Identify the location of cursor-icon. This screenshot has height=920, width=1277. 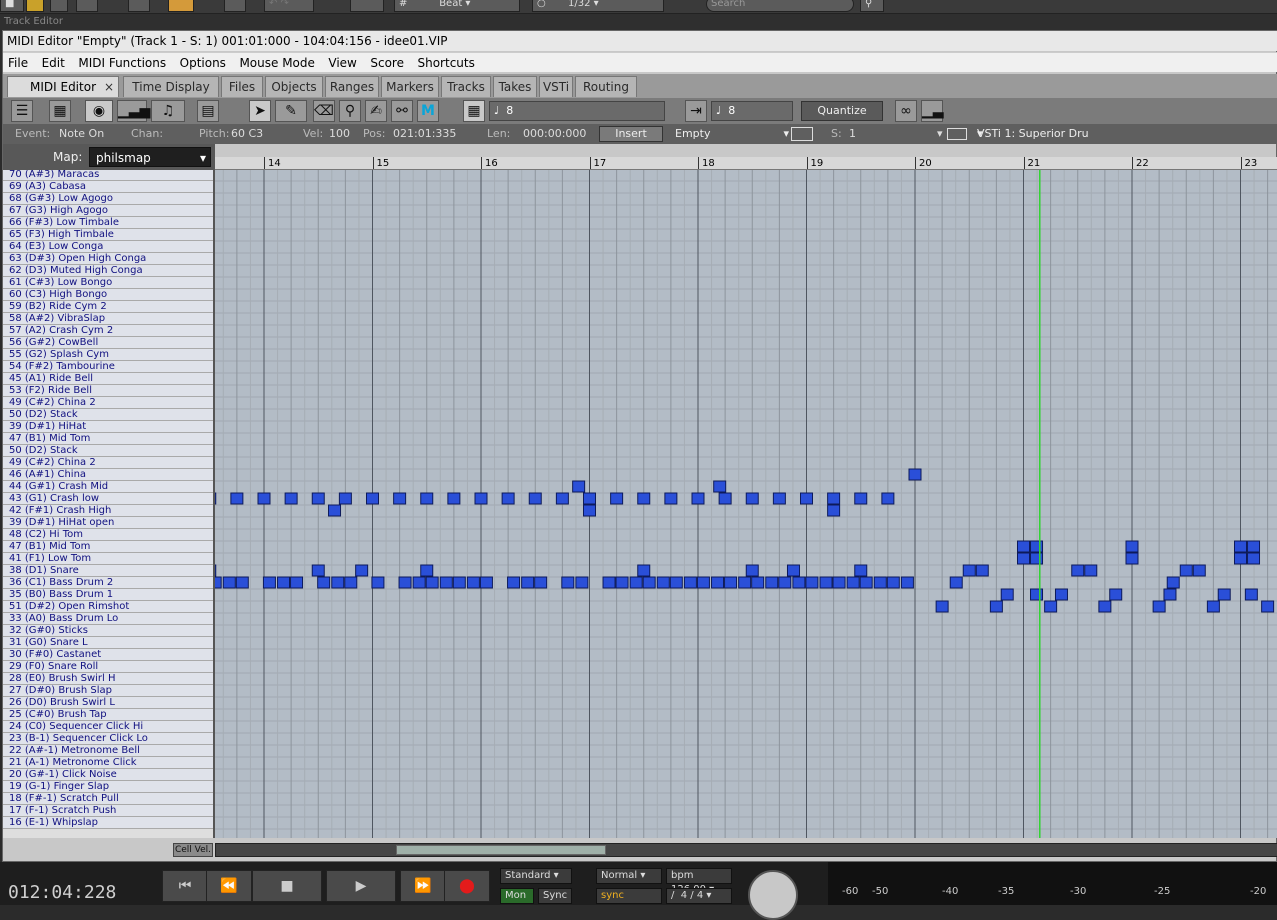
(139, 6).